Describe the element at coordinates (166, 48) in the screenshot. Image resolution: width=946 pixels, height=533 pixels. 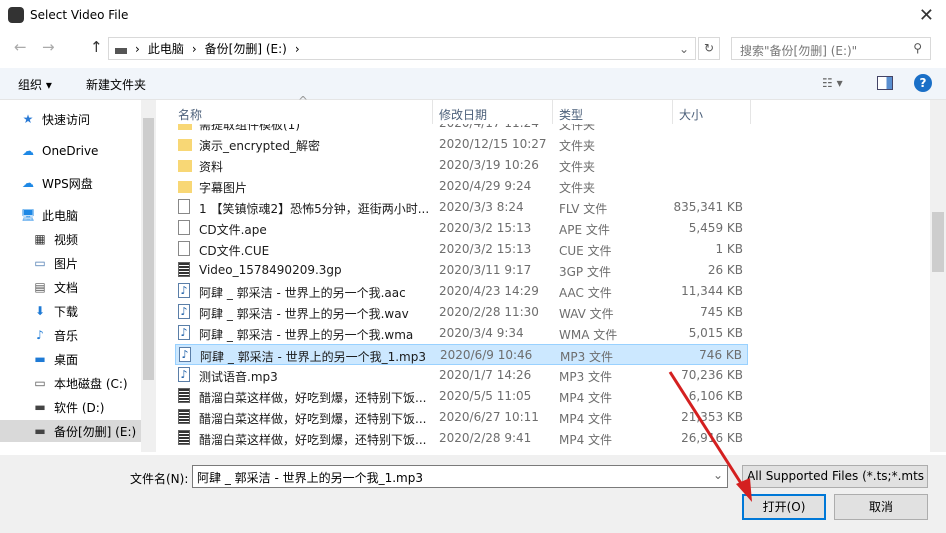
I see `breadcrumb-this-pc: 此电脑` at that location.